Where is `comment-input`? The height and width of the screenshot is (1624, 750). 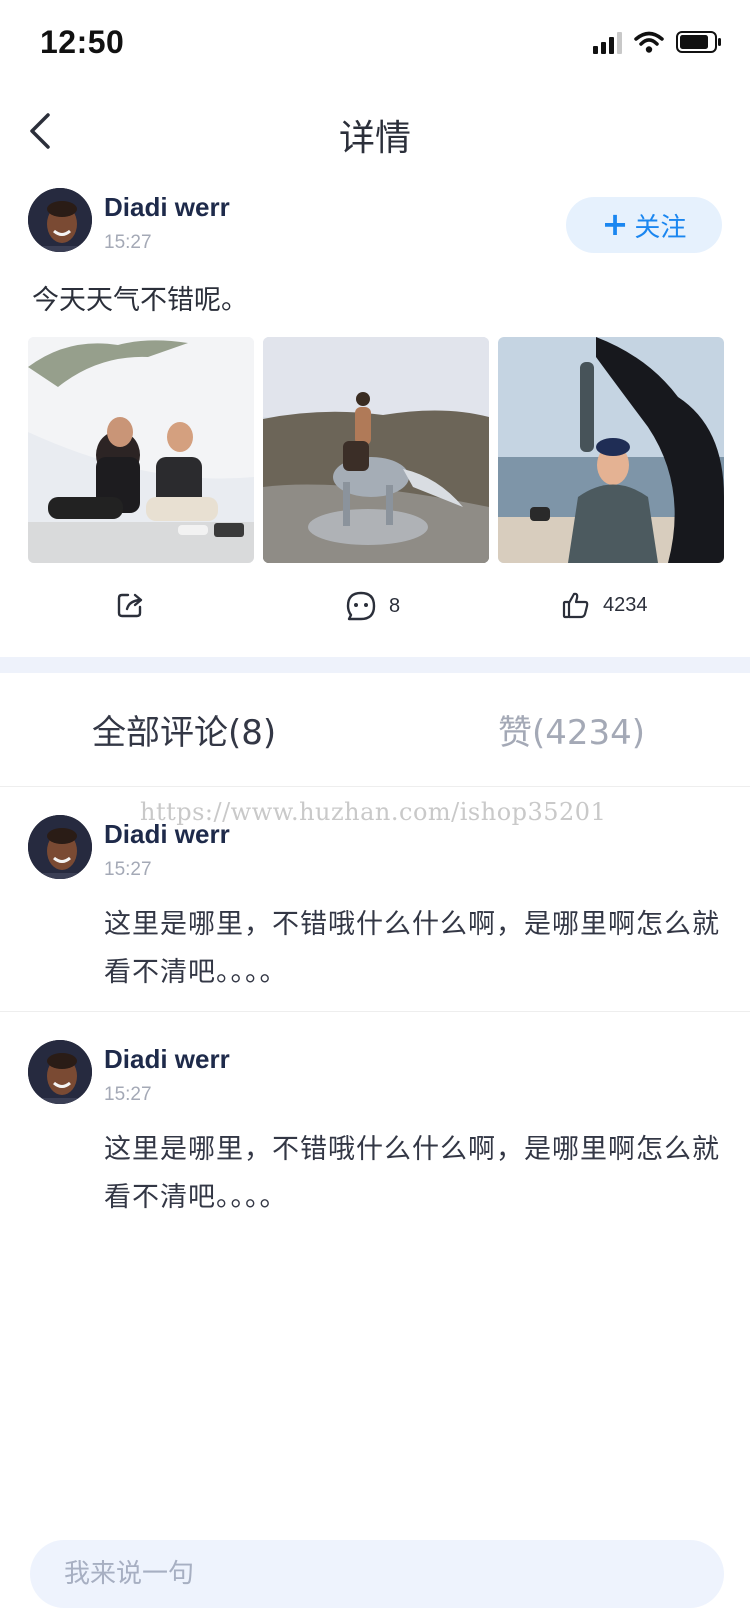 comment-input is located at coordinates (377, 1574).